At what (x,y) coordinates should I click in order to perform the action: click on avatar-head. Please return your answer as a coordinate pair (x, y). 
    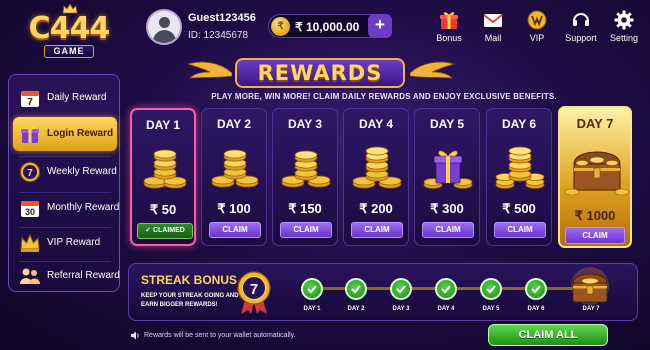
    Looking at the image, I should click on (164, 22).